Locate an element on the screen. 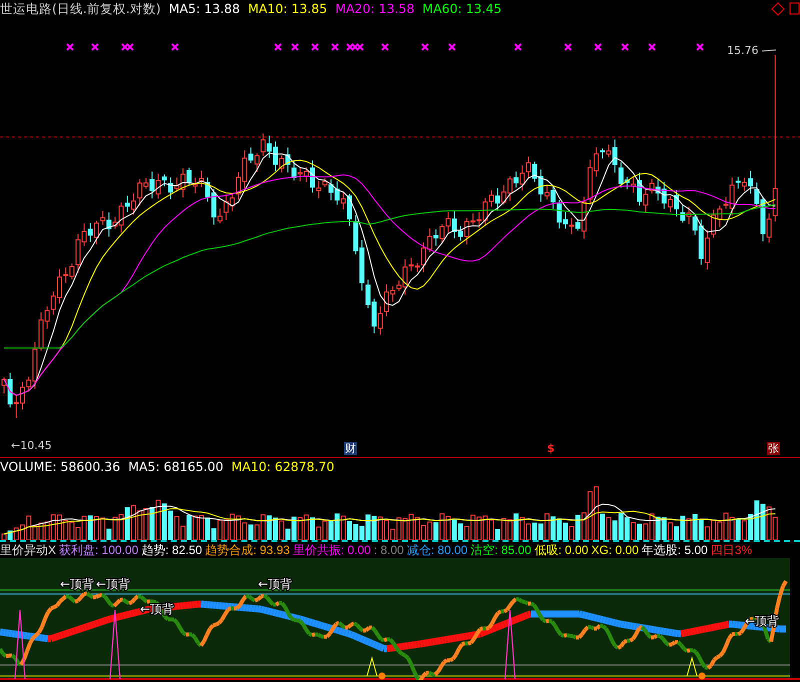 This screenshot has height=682, width=800. indicator-value: 四日3% is located at coordinates (731, 550).